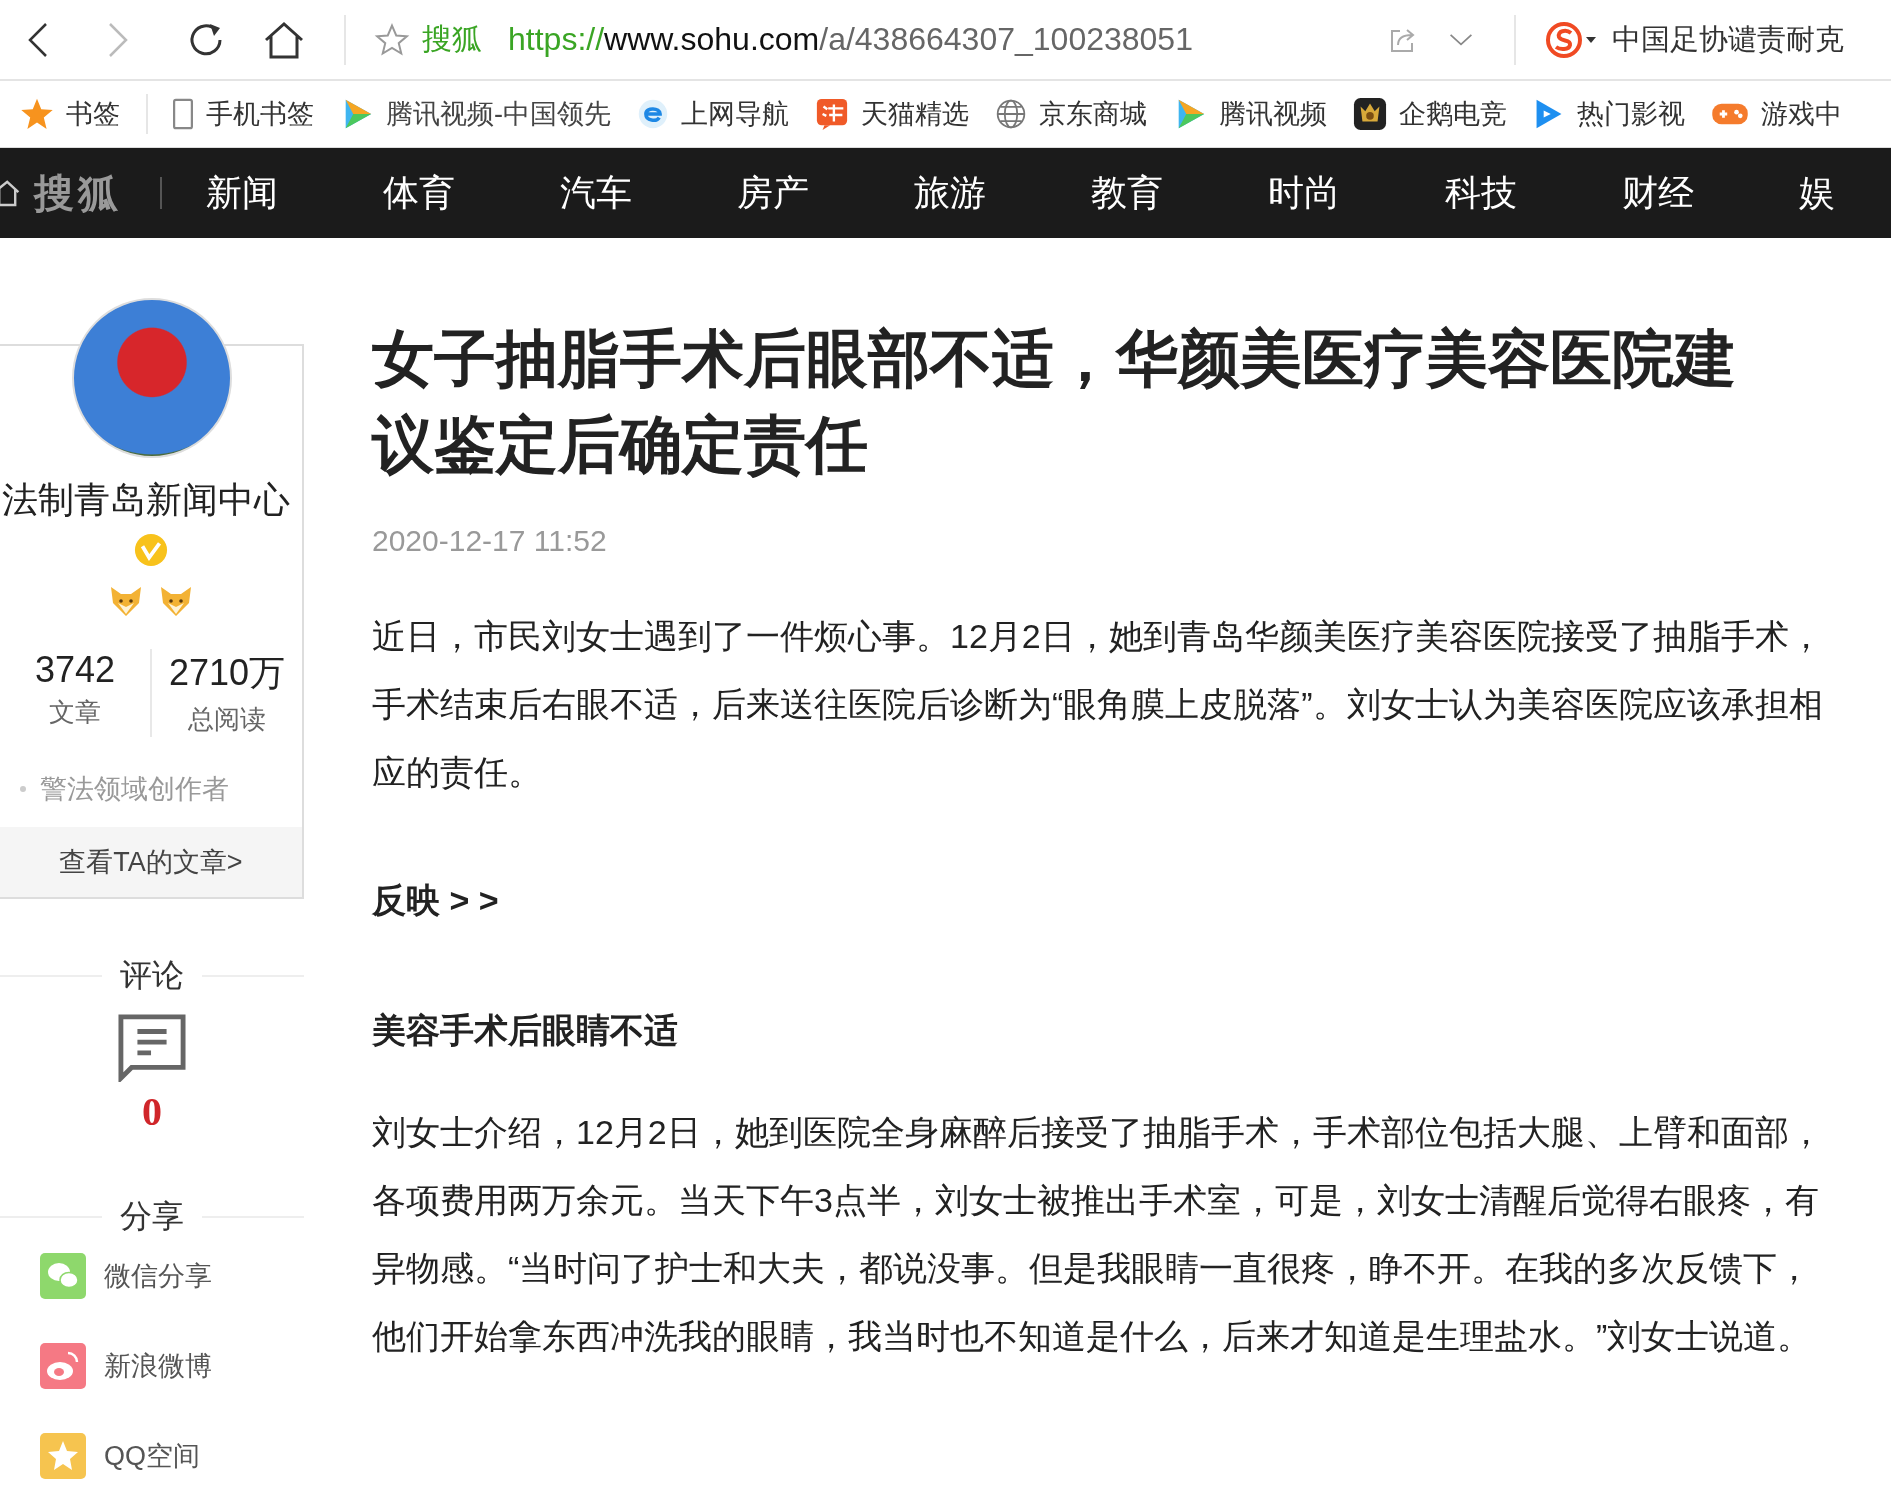 This screenshot has height=1500, width=1891. I want to click on browser-e-icon, so click(653, 114).